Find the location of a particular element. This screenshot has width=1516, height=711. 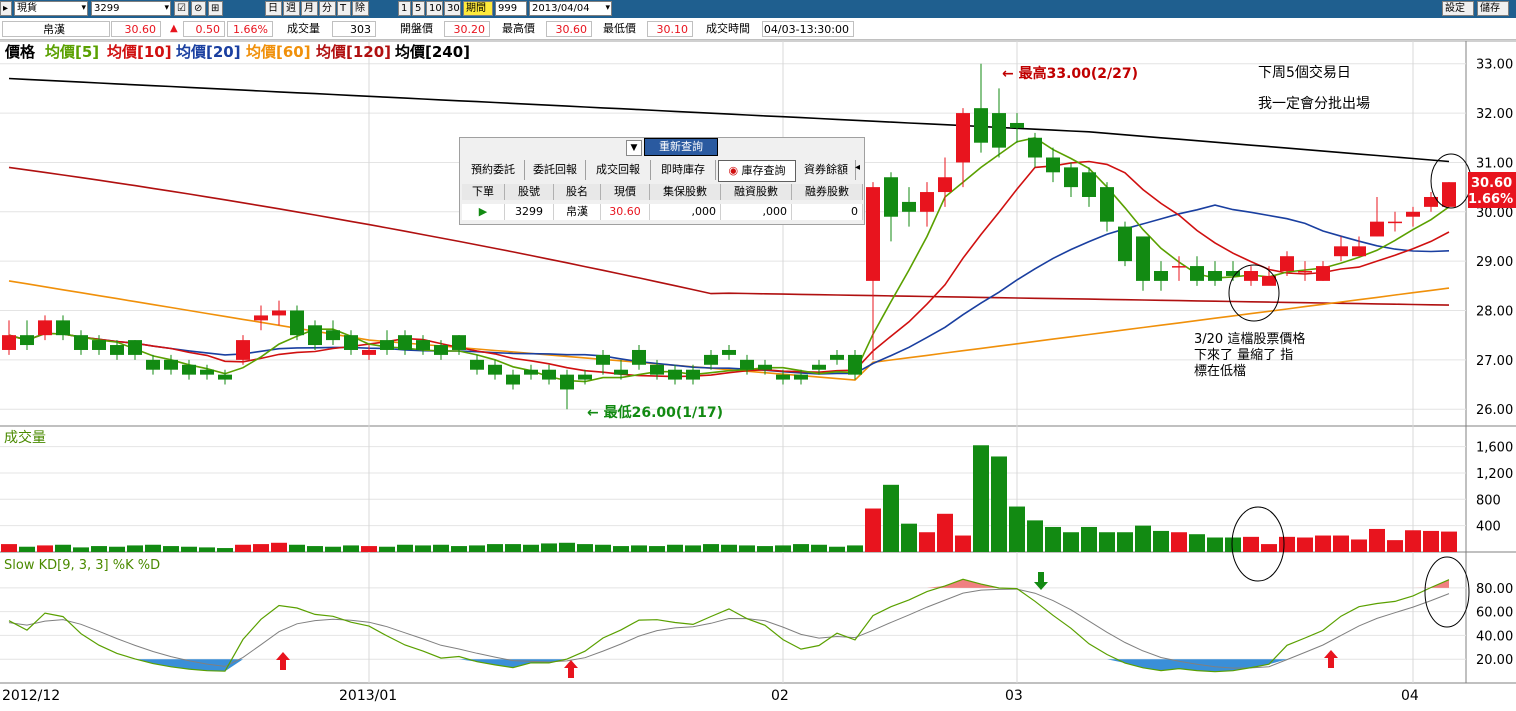

note-0320-line2: 下來了 量縮了 指 is located at coordinates (1243, 355).